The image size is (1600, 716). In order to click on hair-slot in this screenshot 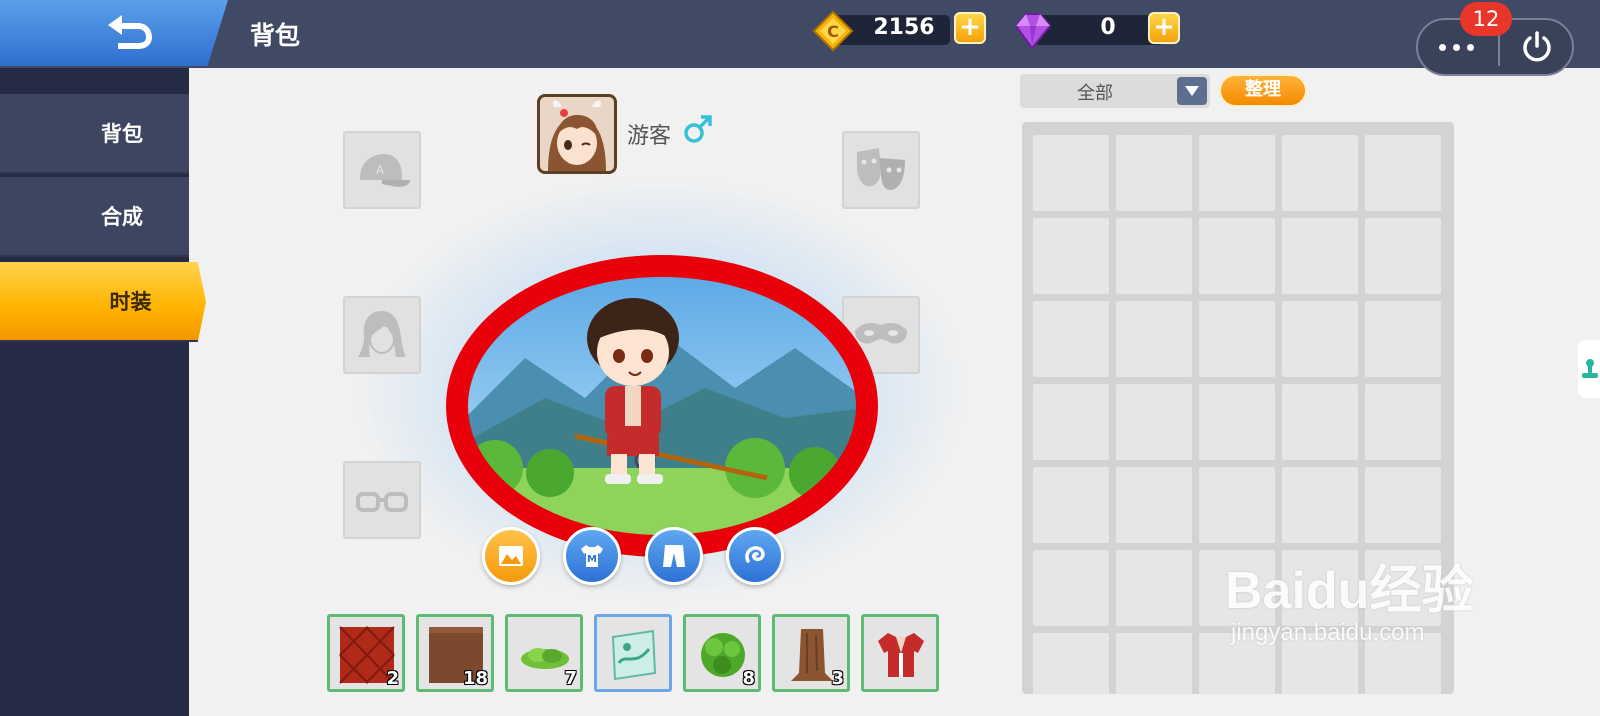, I will do `click(382, 335)`.